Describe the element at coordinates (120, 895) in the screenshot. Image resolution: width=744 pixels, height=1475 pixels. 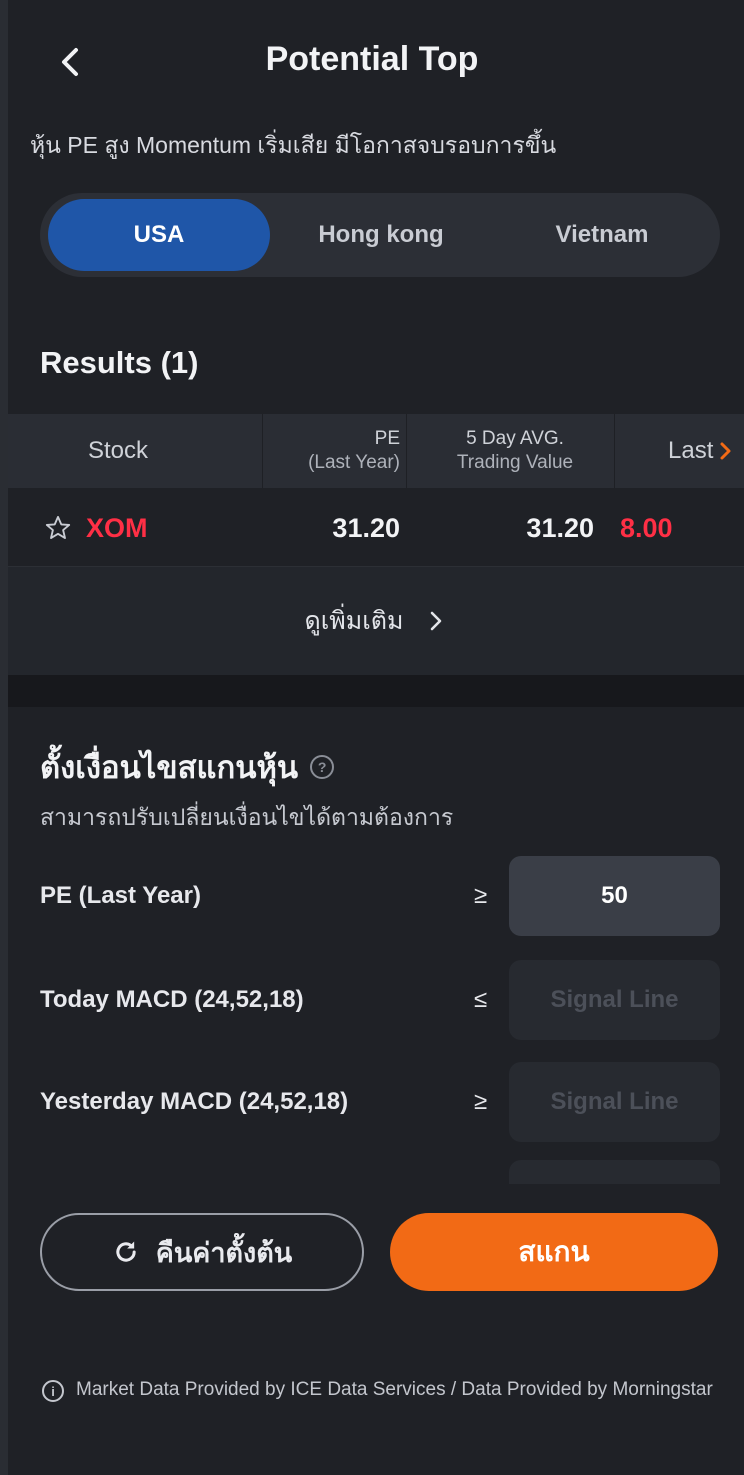
I see `condition-label: PE (Last Year)` at that location.